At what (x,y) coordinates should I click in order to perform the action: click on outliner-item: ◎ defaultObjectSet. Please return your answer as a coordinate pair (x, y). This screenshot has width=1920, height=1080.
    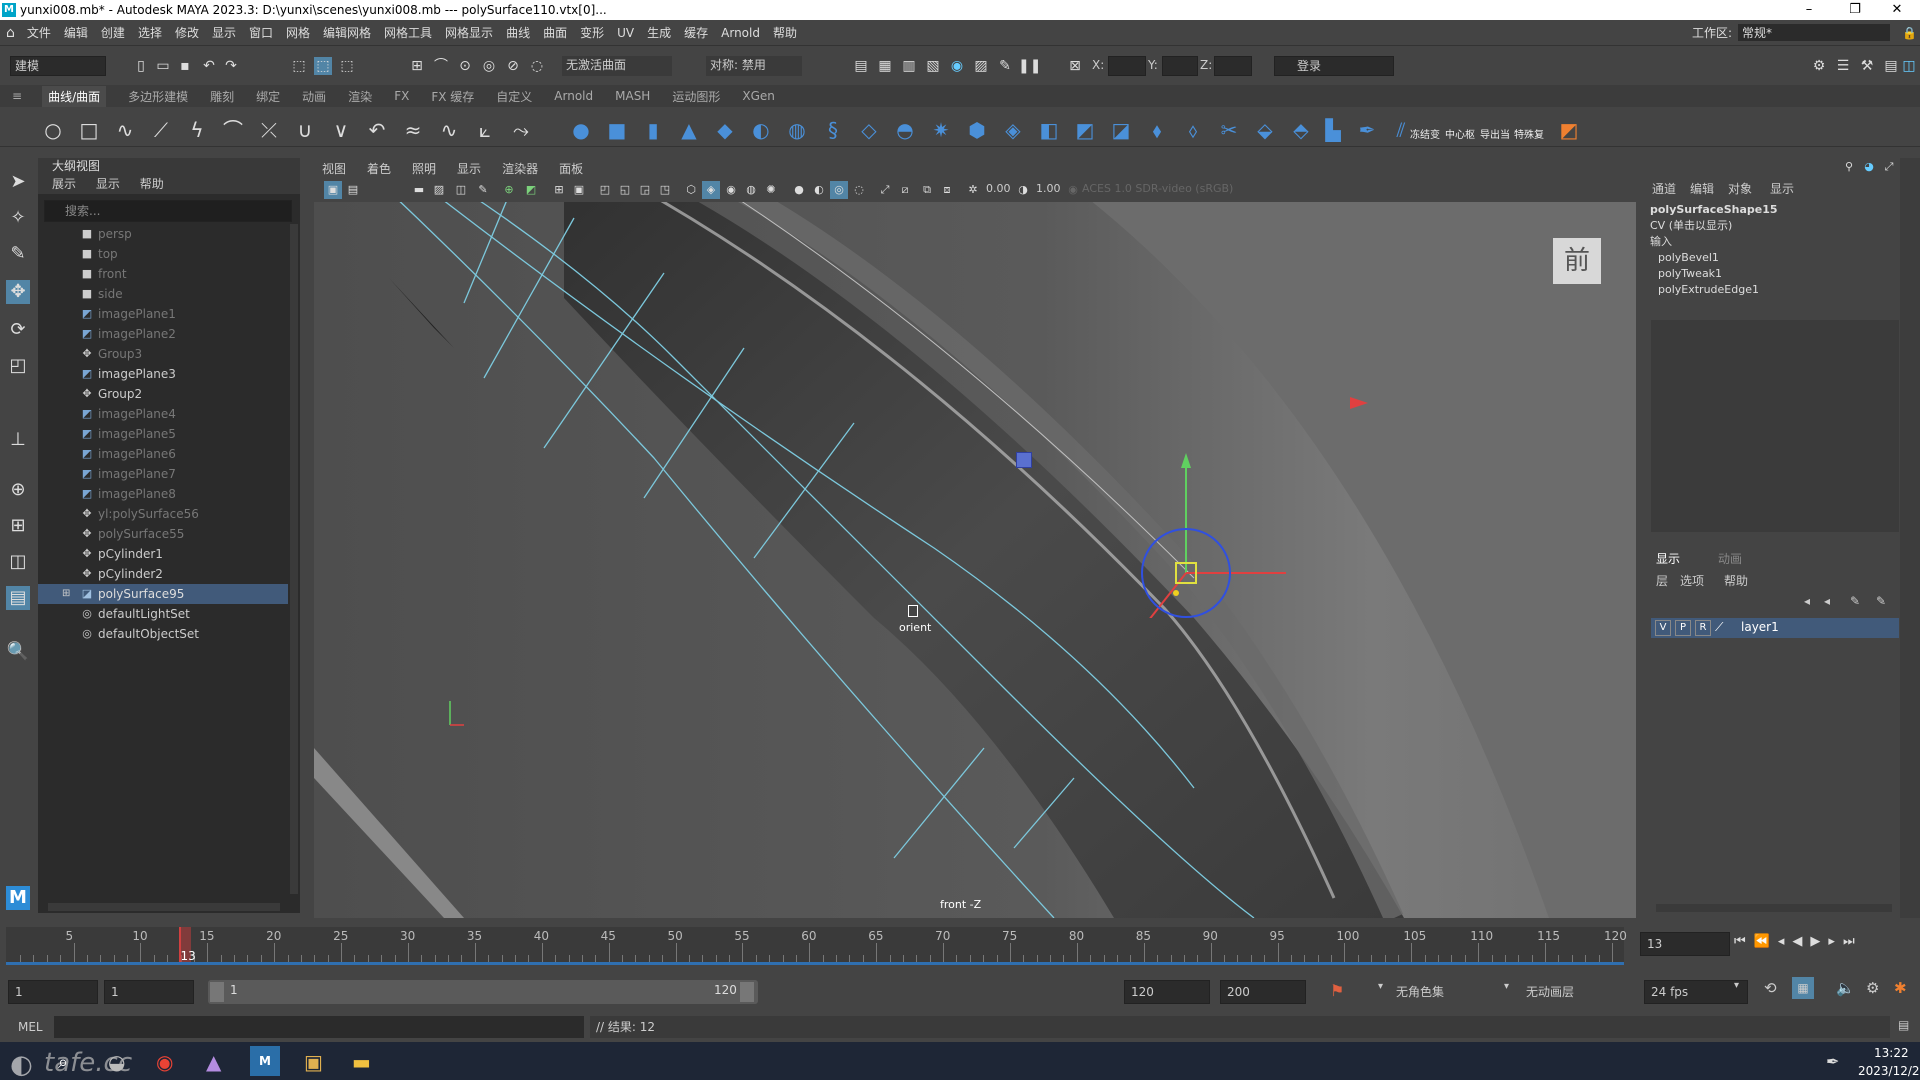
    Looking at the image, I should click on (163, 634).